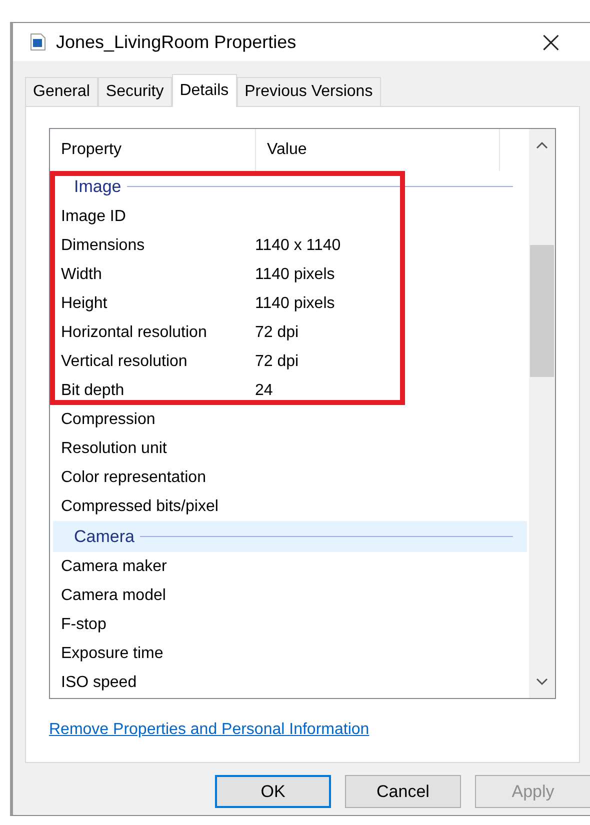 This screenshot has height=825, width=590. Describe the element at coordinates (542, 413) in the screenshot. I see `scrollbar` at that location.